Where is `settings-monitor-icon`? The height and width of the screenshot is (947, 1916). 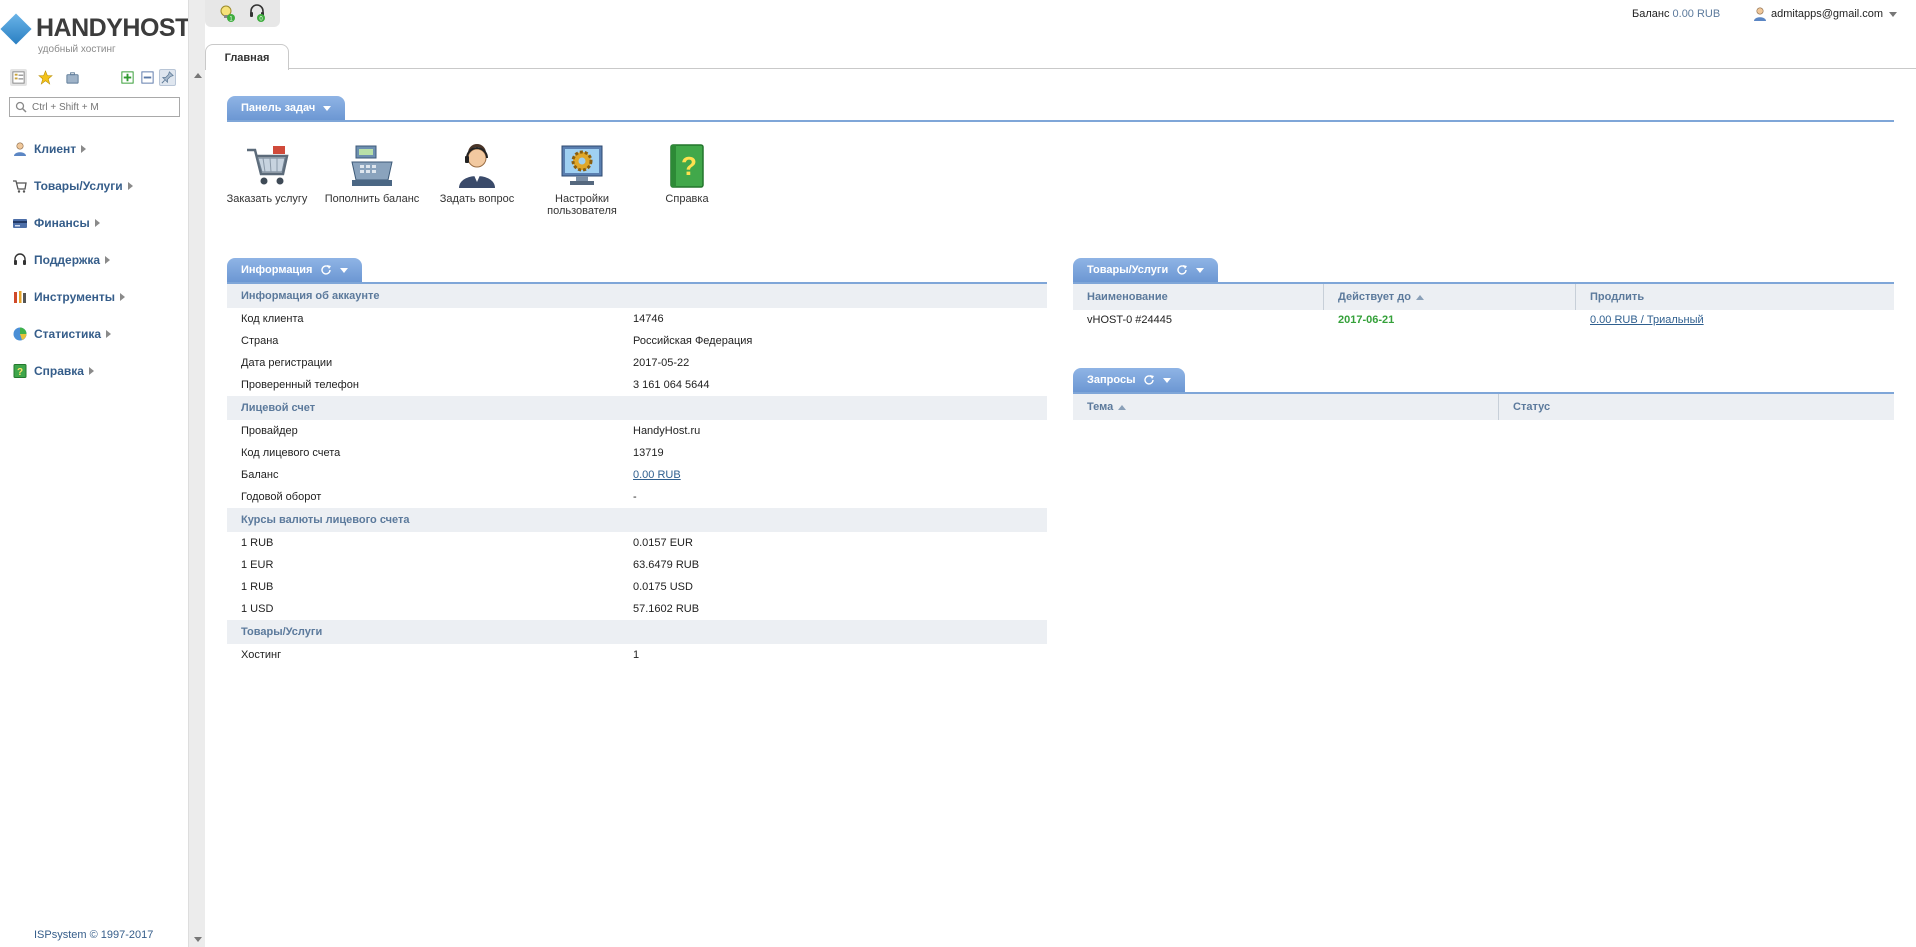 settings-monitor-icon is located at coordinates (582, 166).